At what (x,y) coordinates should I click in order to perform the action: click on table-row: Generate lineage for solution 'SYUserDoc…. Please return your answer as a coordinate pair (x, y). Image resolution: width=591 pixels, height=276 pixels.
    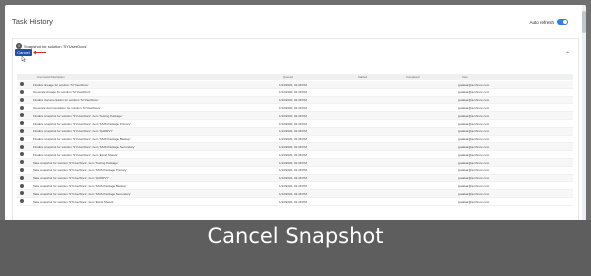
    Looking at the image, I should click on (295, 93).